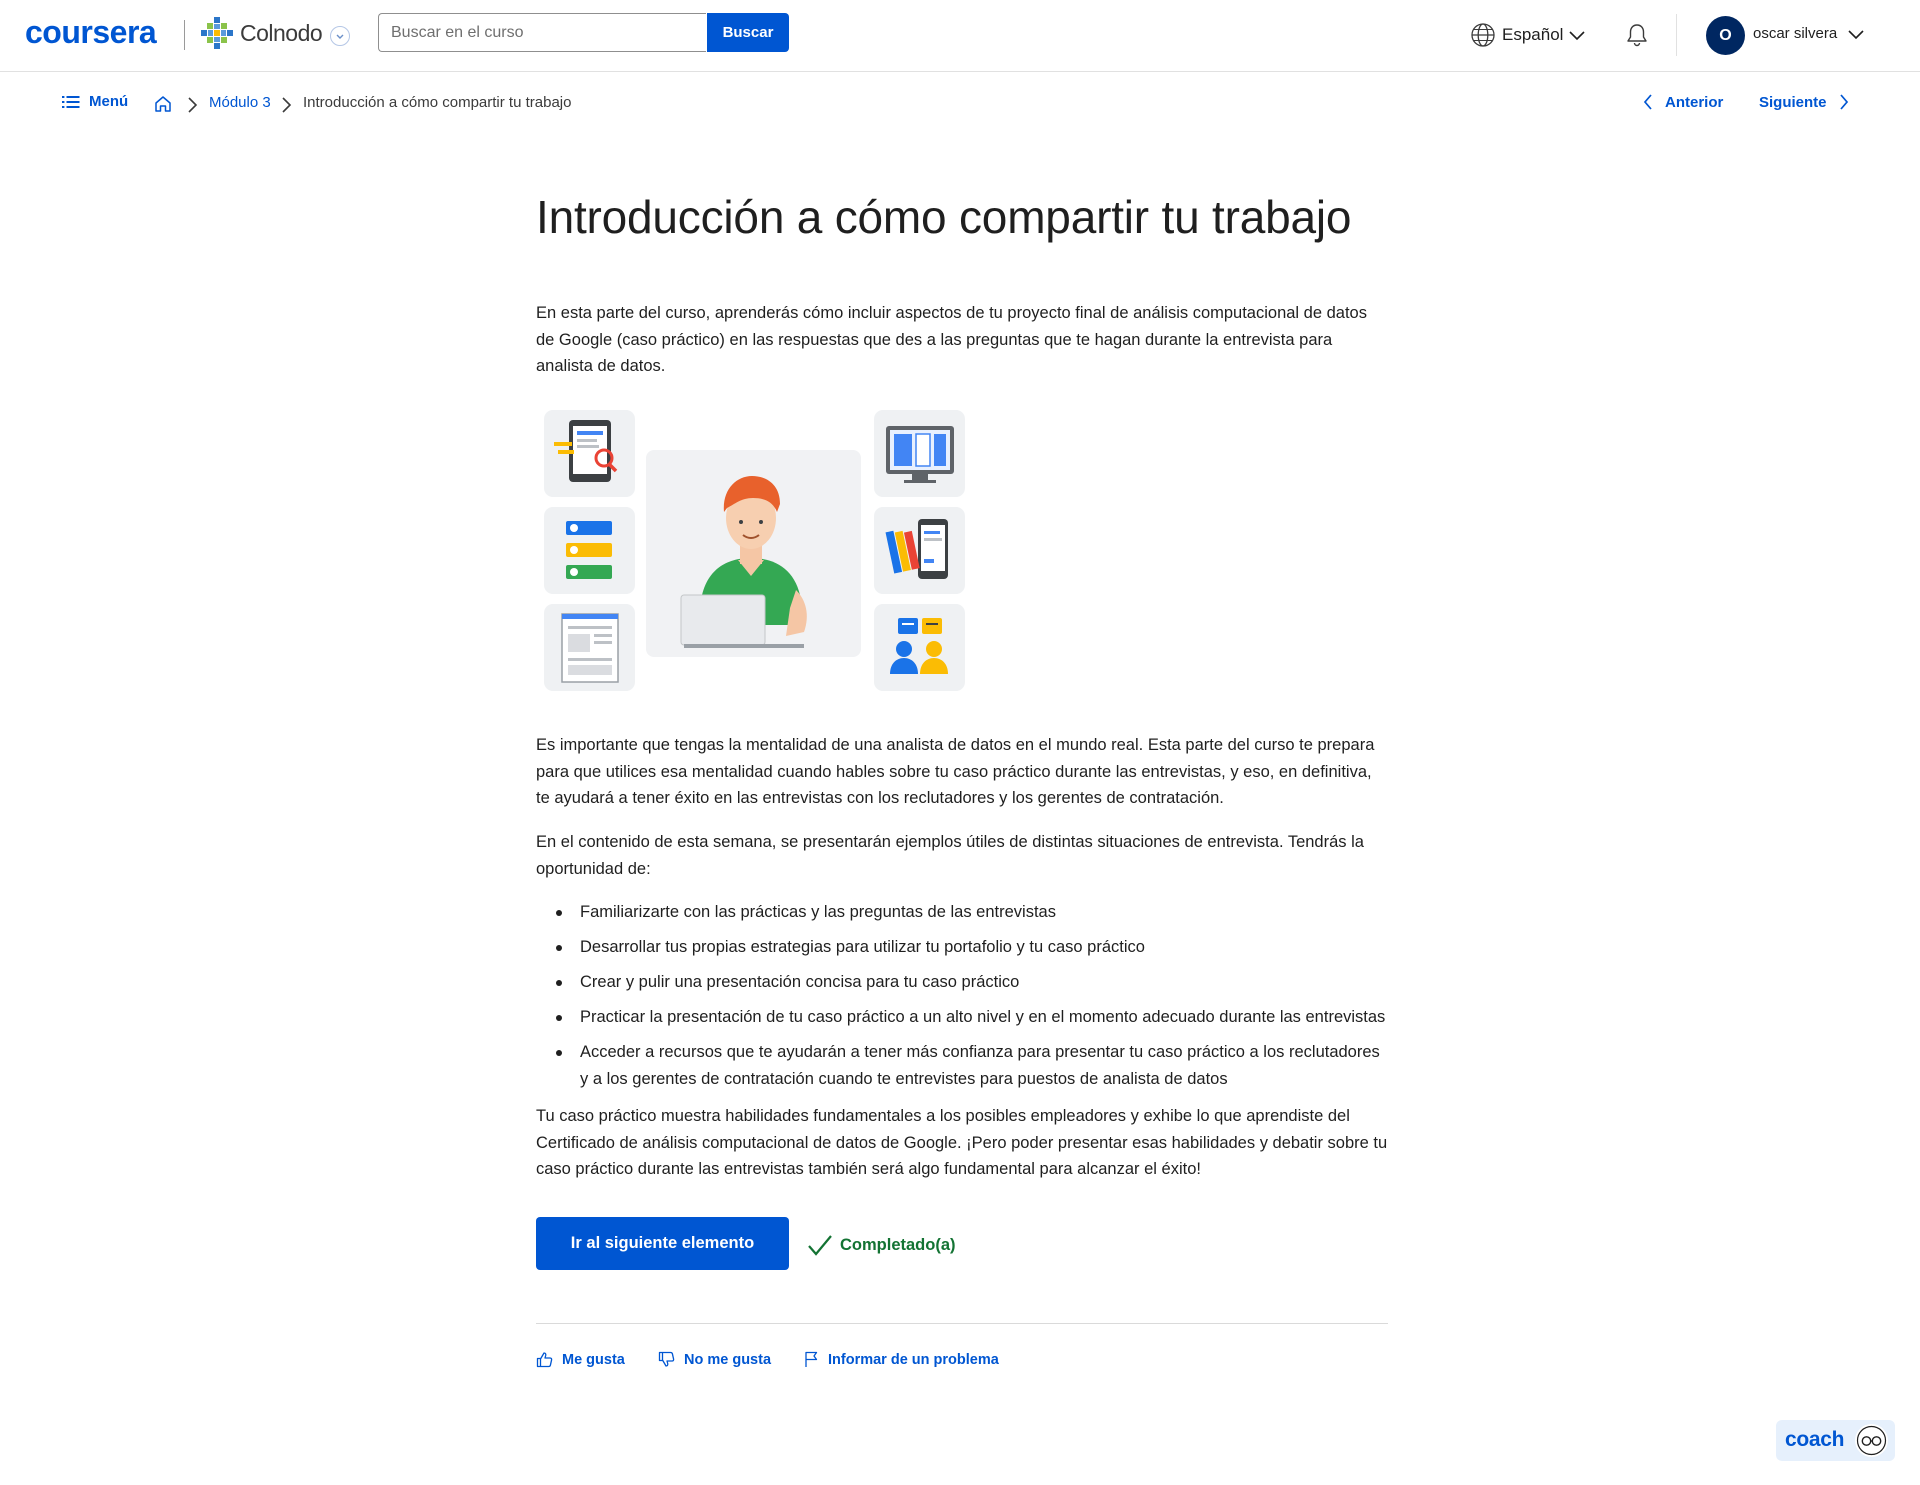 Image resolution: width=1920 pixels, height=1485 pixels. What do you see at coordinates (962, 1323) in the screenshot?
I see `feedback-divider` at bounding box center [962, 1323].